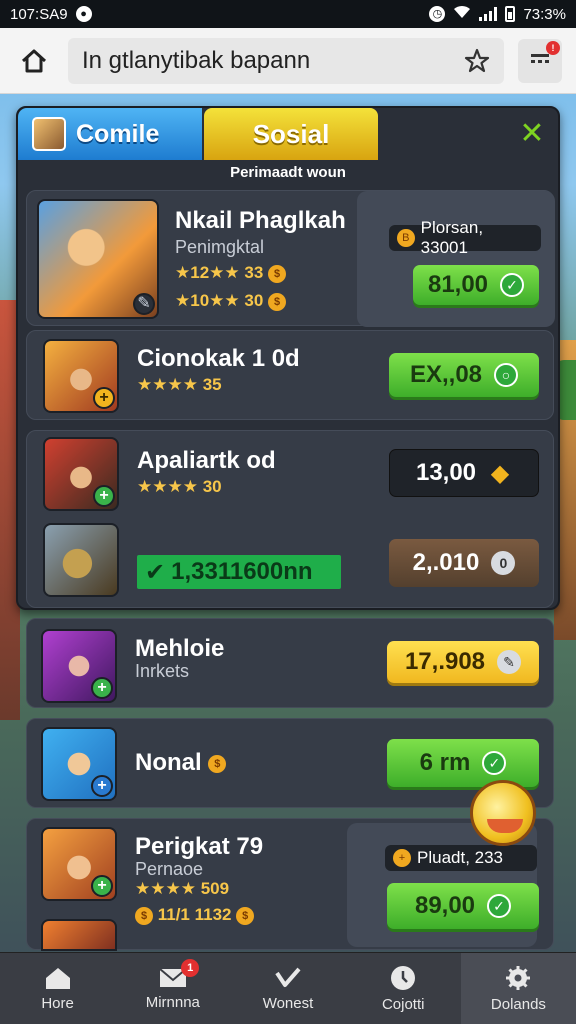  What do you see at coordinates (446, 374) in the screenshot?
I see `buy-button-label: EX,,08` at bounding box center [446, 374].